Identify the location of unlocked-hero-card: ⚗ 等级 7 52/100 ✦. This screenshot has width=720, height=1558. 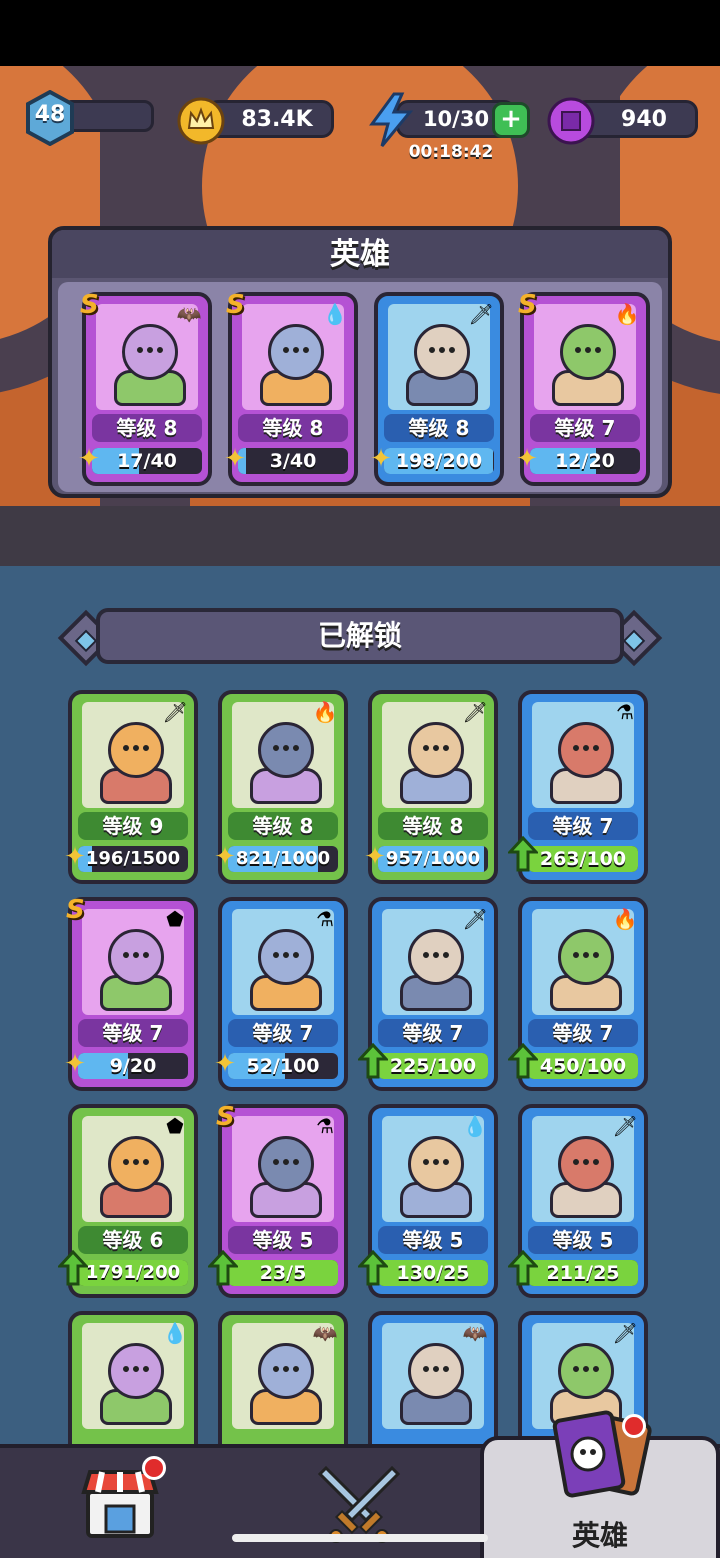
(281, 994).